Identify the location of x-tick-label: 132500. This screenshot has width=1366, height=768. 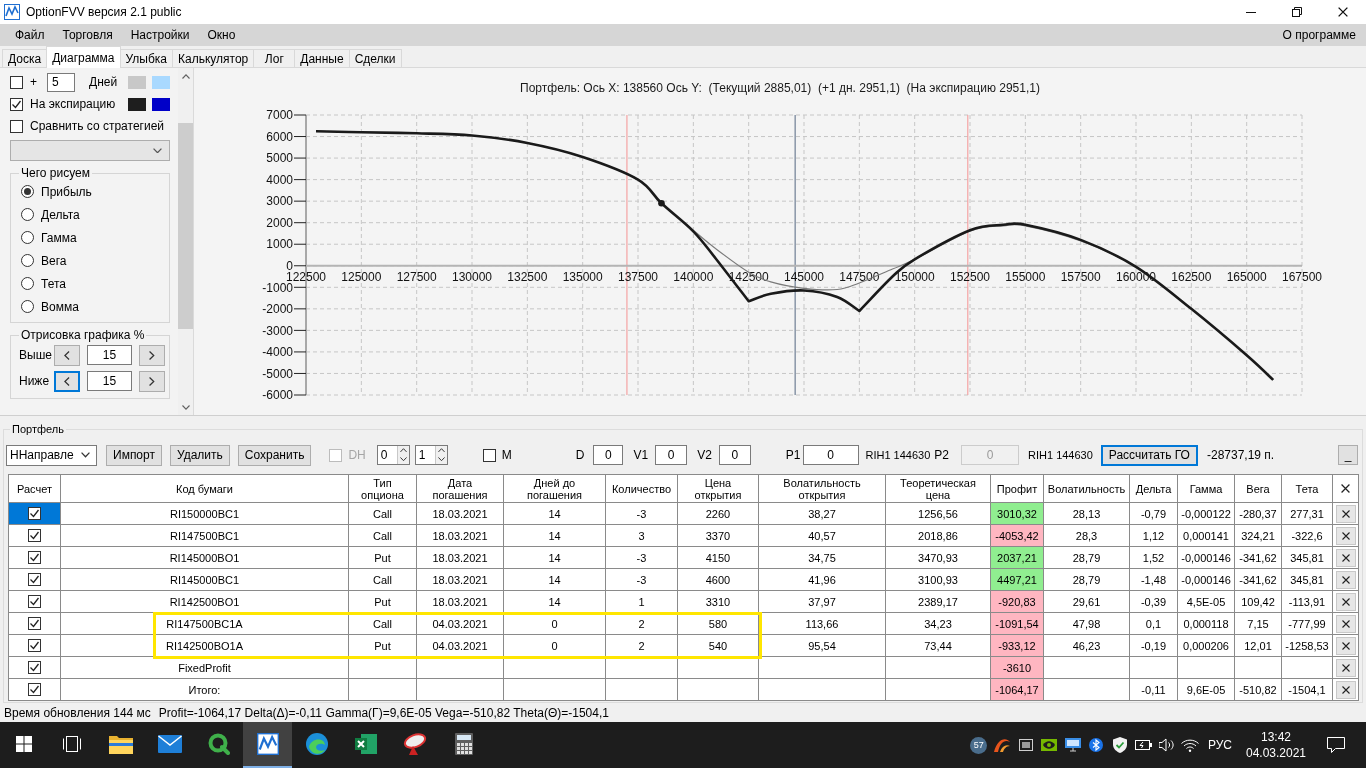
(527, 276).